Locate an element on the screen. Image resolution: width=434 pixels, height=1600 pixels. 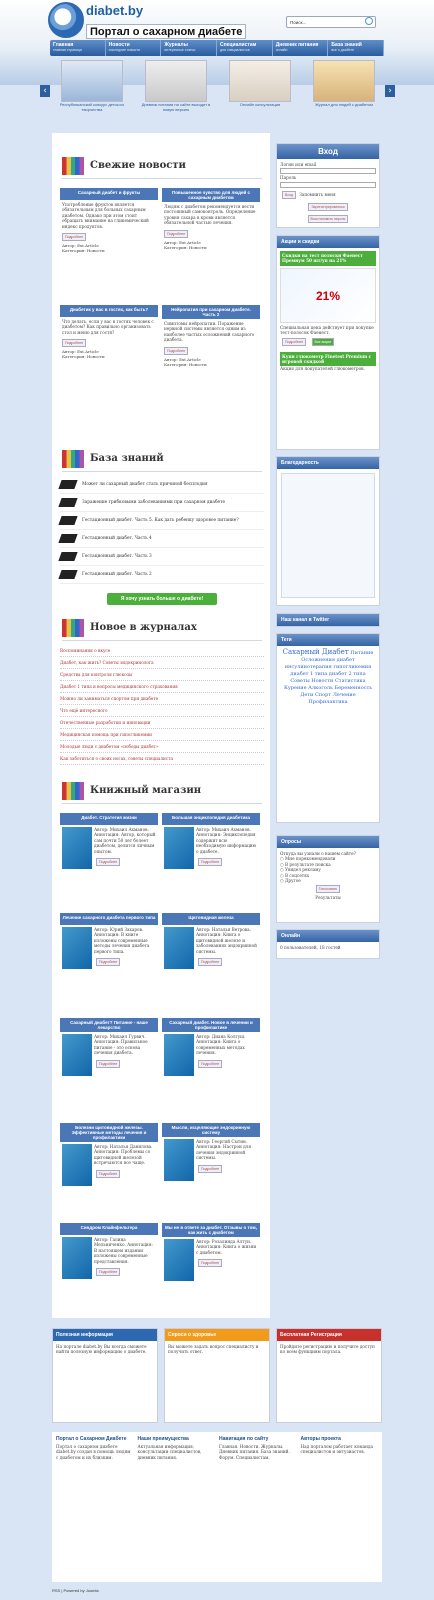
news-card-title: Нейропатия при сахарном диабете. Часть 2 is located at coordinates (211, 312).